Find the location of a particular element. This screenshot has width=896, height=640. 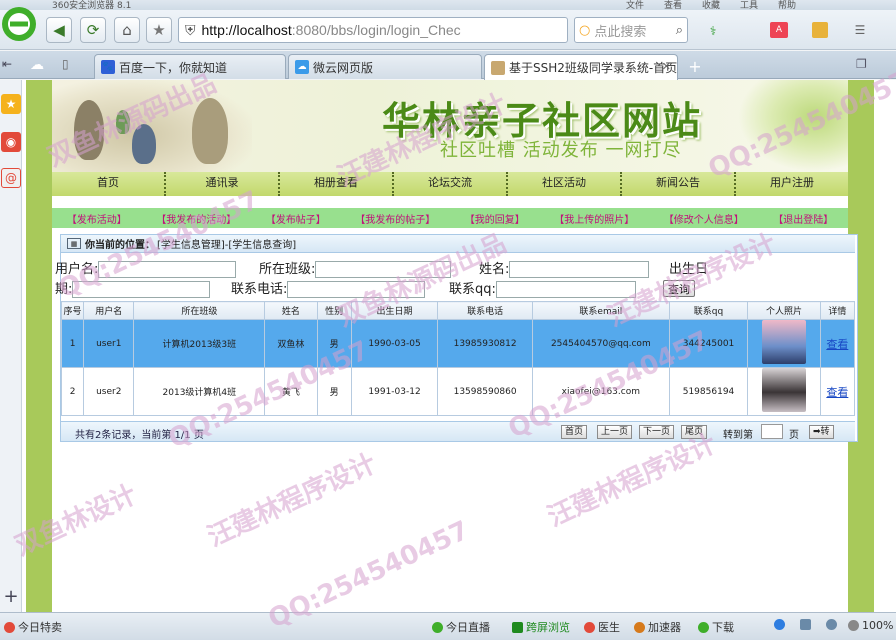

security-icon: ⚕ is located at coordinates (713, 31).